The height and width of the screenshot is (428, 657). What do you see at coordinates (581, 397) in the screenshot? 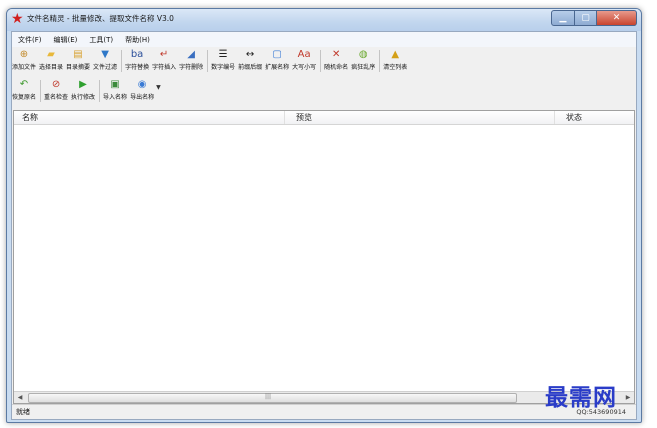
I see `watermark-logo: 最需网` at bounding box center [581, 397].